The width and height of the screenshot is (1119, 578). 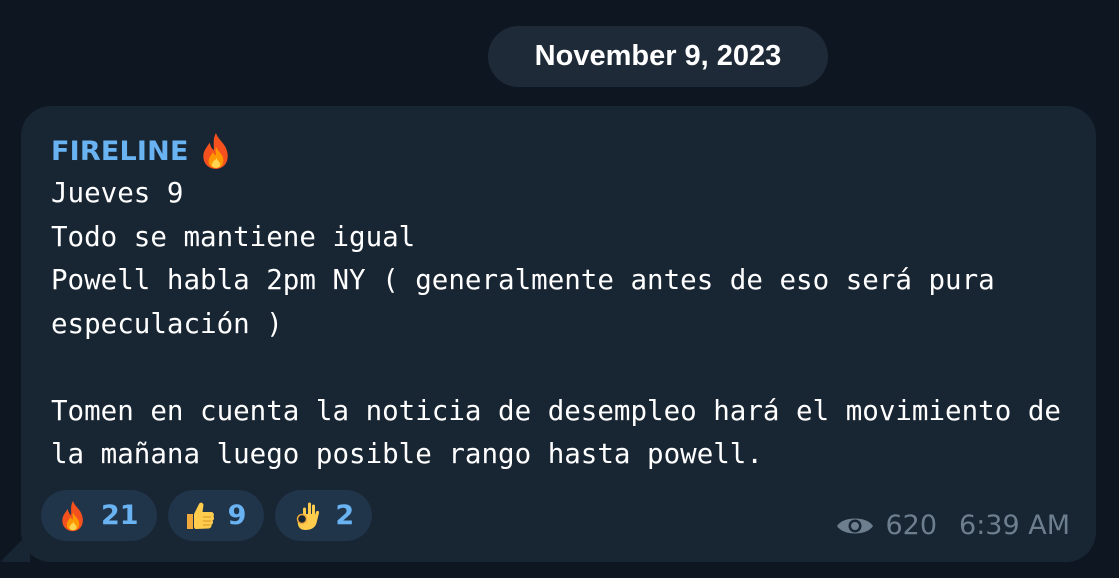 What do you see at coordinates (1014, 525) in the screenshot?
I see `message-time: 6:39 AM` at bounding box center [1014, 525].